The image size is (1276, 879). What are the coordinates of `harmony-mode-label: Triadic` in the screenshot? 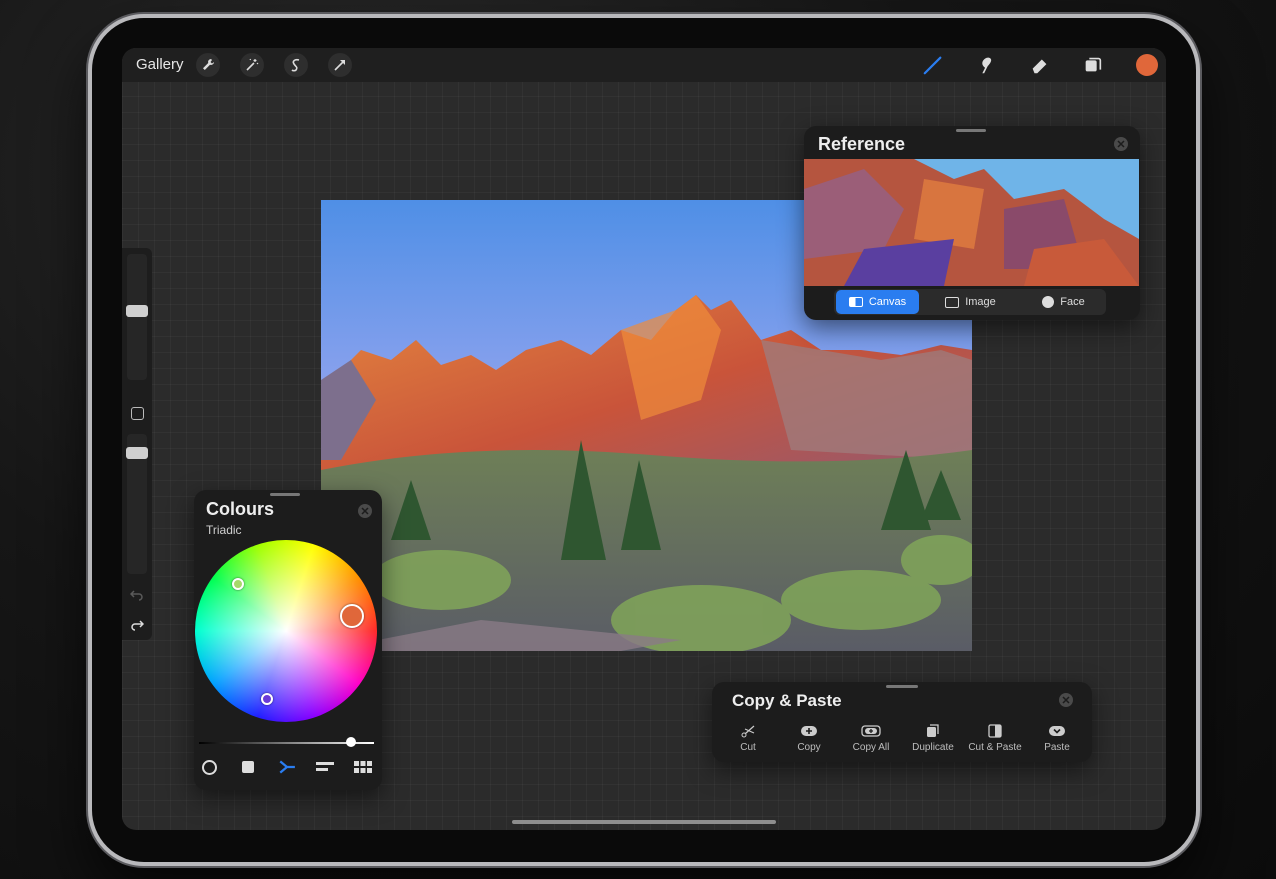 It's located at (224, 530).